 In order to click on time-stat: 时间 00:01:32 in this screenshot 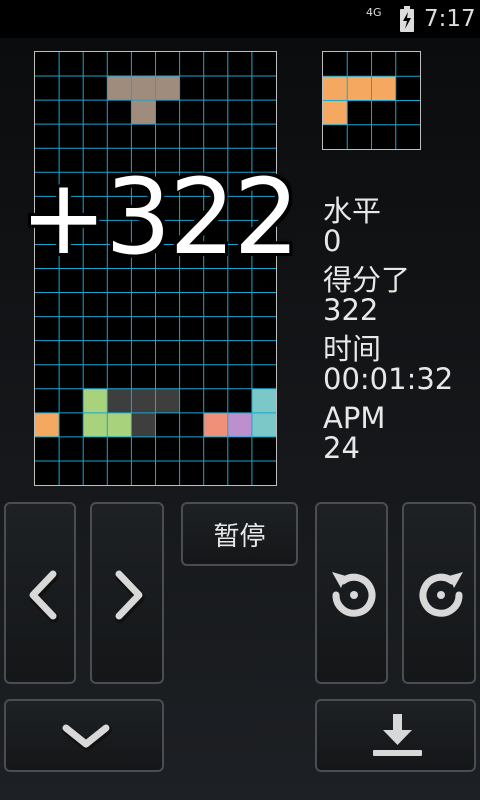, I will do `click(398, 364)`.